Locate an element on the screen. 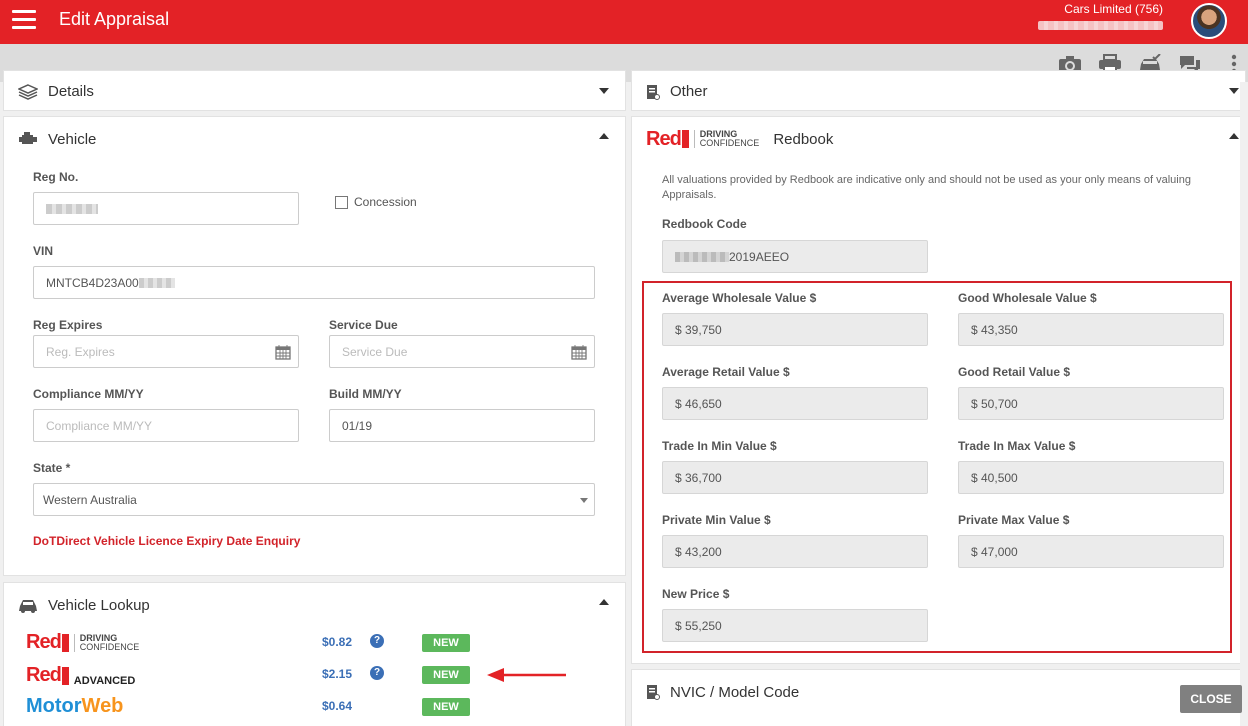 This screenshot has width=1248, height=726. avg-wholesale-label: Average Wholesale Value $ is located at coordinates (739, 298).